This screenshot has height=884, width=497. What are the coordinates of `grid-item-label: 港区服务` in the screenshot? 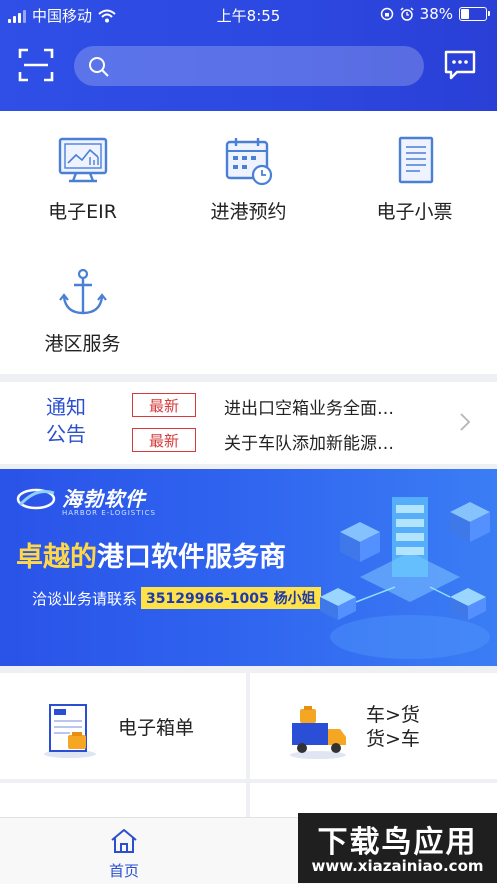 It's located at (82, 344).